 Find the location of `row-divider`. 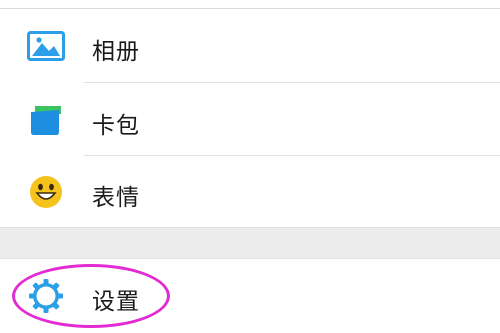

row-divider is located at coordinates (292, 82).